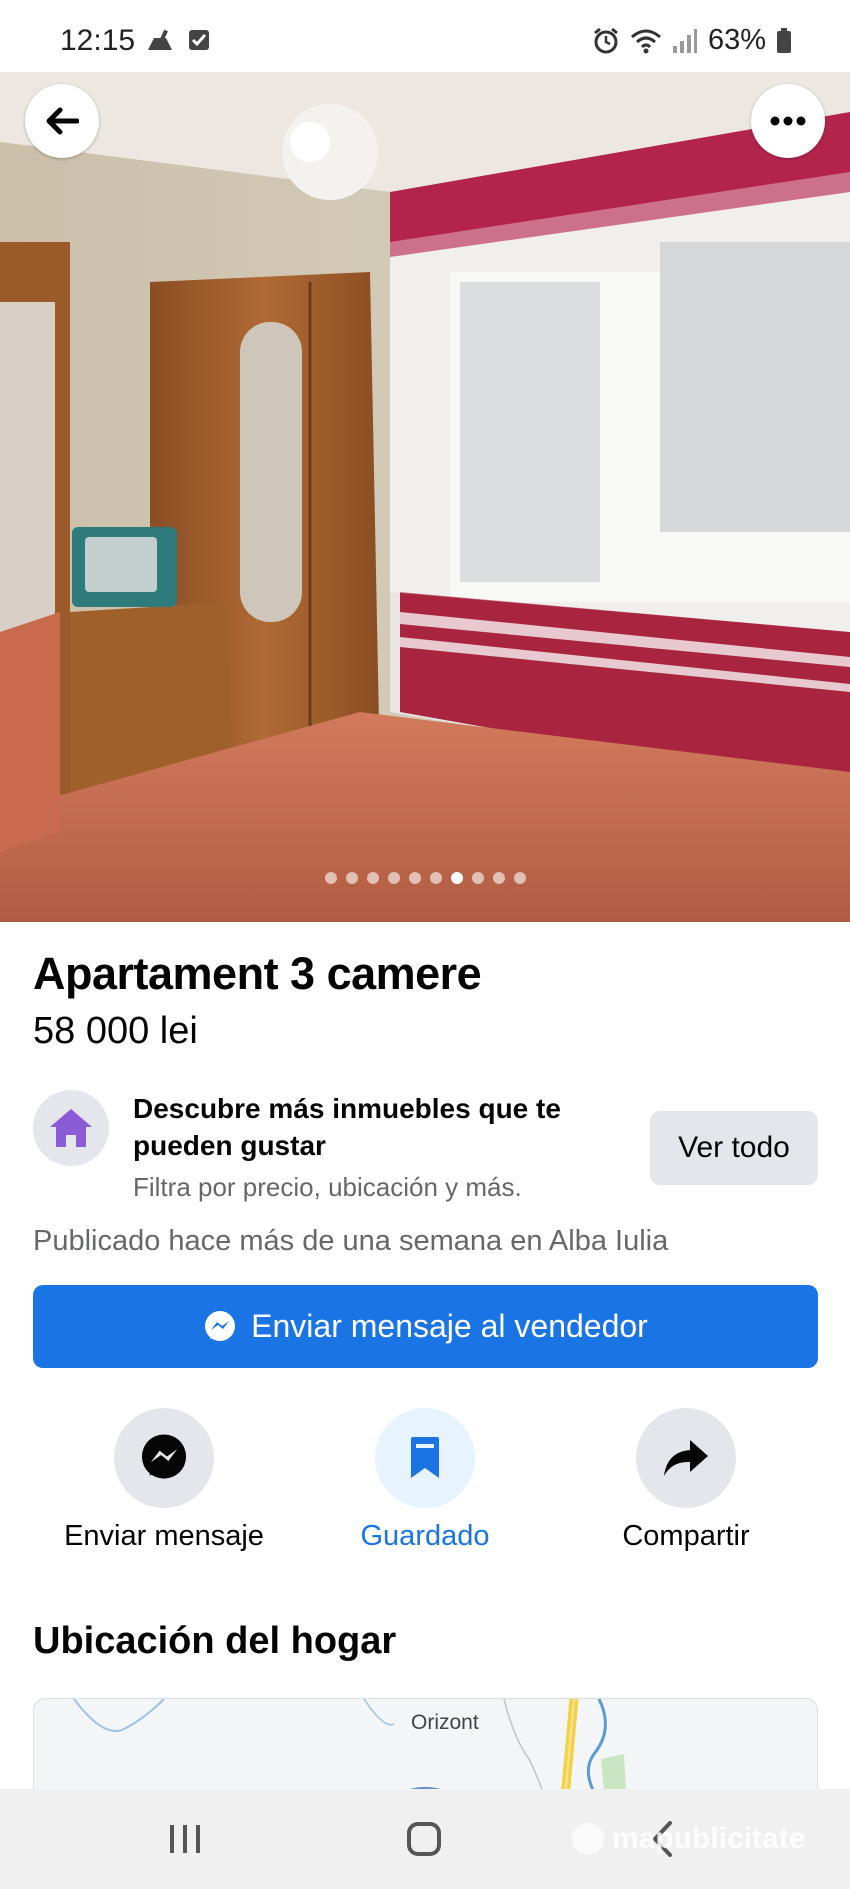 This screenshot has width=850, height=1889. I want to click on more-options-button, so click(788, 121).